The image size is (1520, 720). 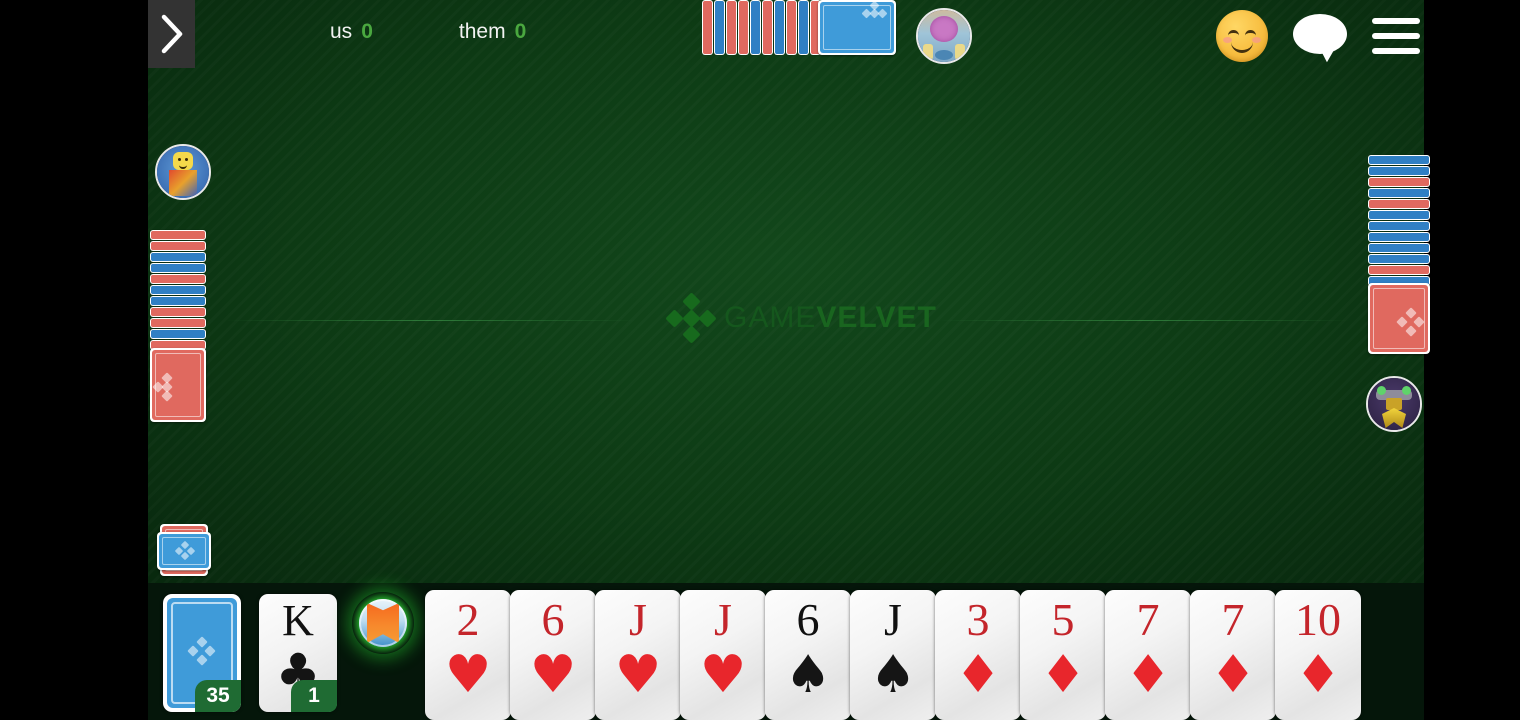 I want to click on hand-card-rank: 5, so click(x=1063, y=619).